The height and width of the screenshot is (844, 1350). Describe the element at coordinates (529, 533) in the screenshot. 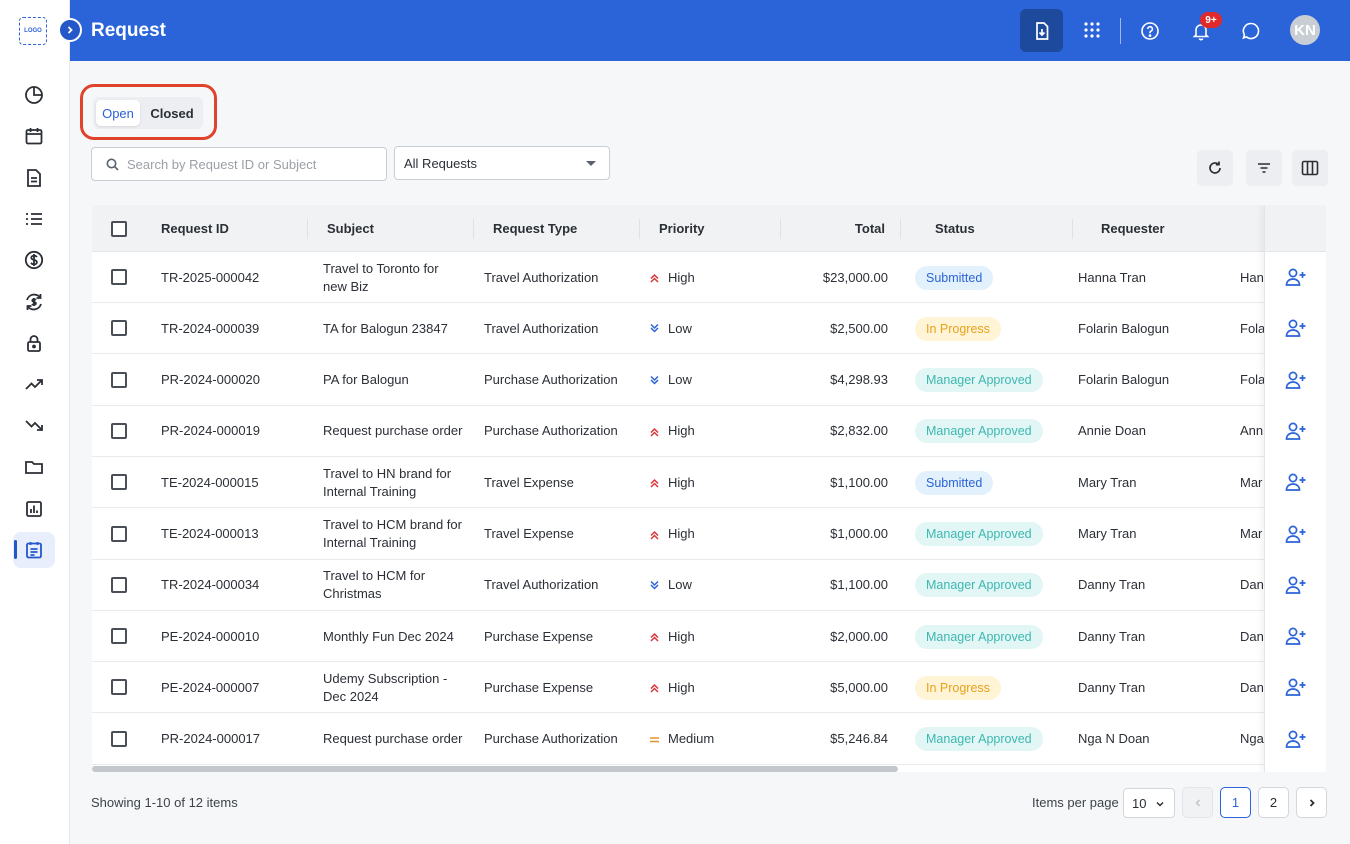

I see `cell-request-type: Travel Expense` at that location.